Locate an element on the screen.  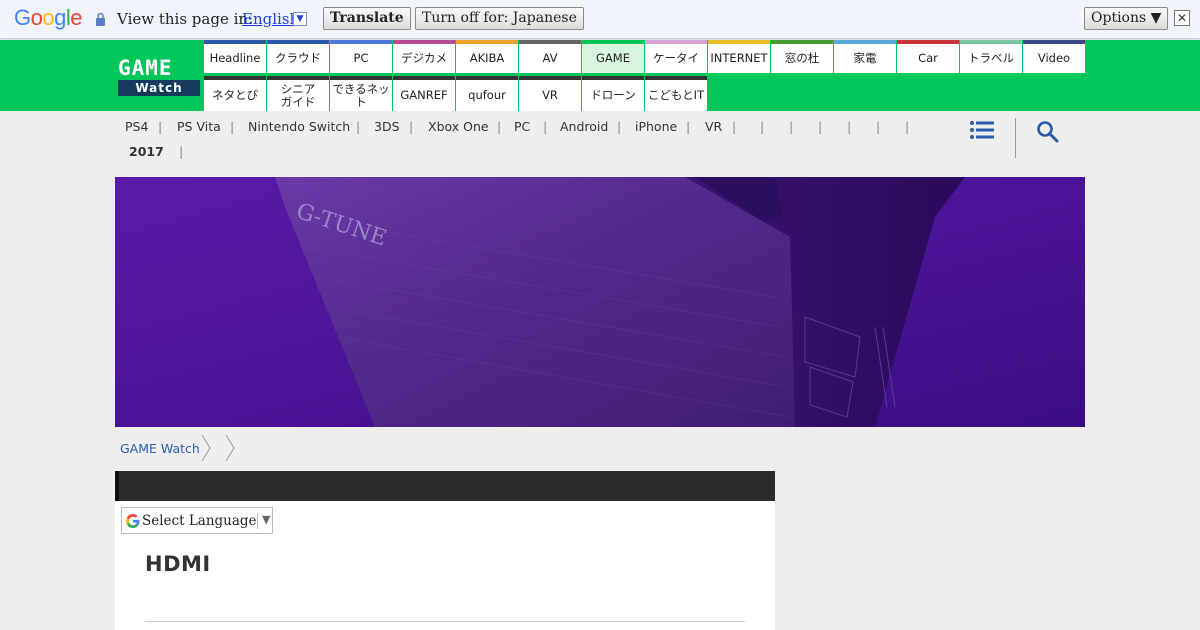
list-icon is located at coordinates (982, 130).